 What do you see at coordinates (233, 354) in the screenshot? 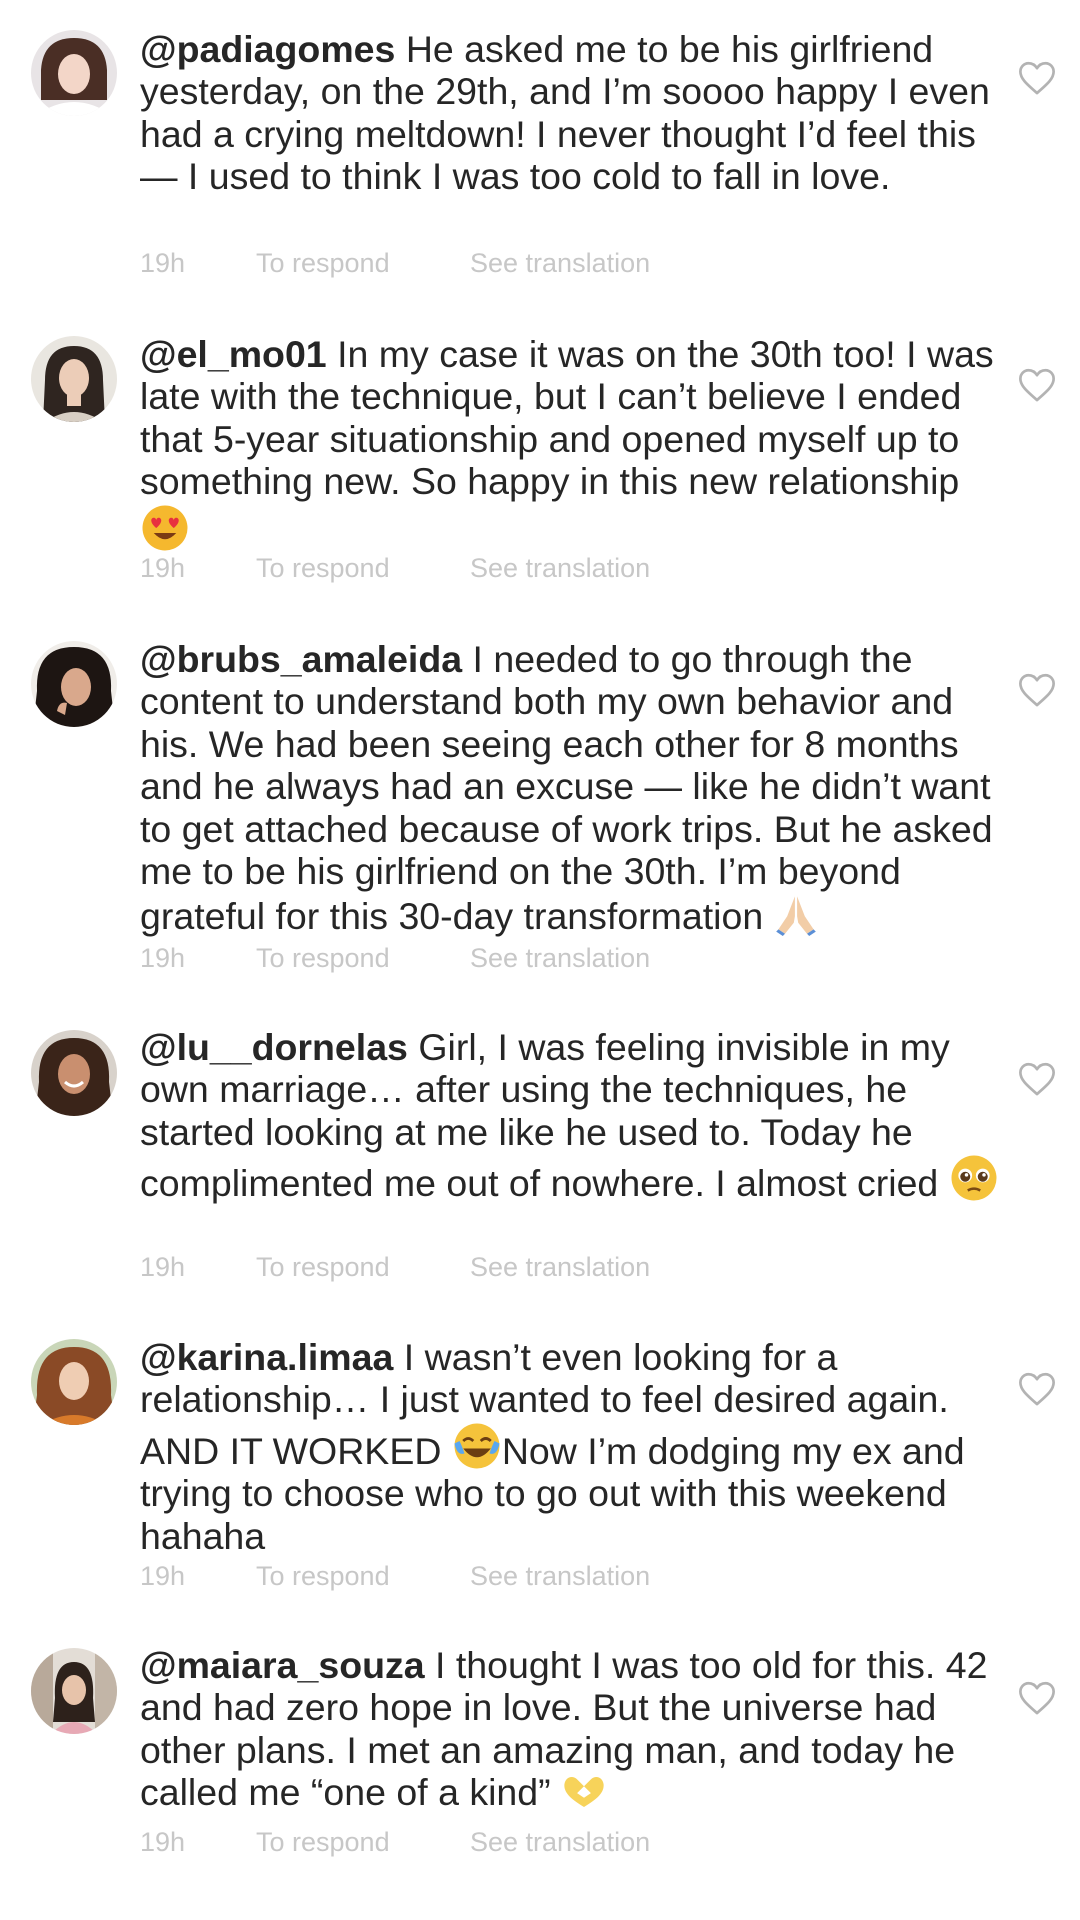
I see `comment-username: @el_mo01` at bounding box center [233, 354].